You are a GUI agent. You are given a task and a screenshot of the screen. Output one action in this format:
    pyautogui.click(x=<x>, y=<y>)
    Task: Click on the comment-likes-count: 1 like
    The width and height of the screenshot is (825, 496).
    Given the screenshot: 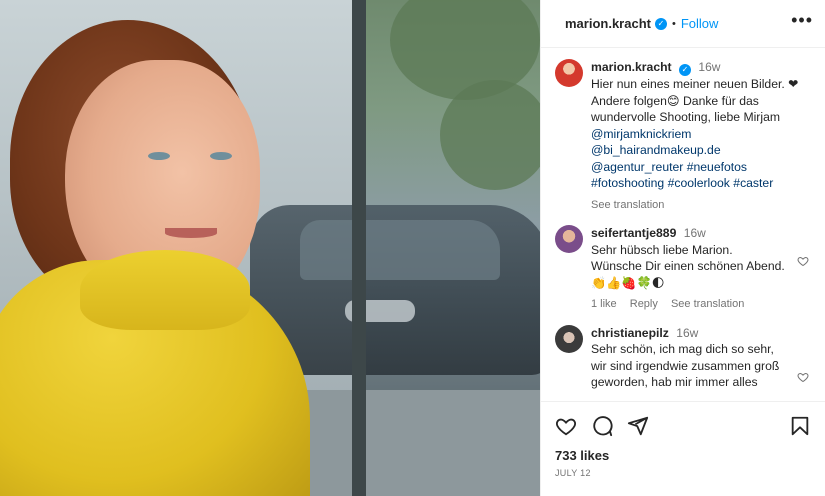 What is the action you would take?
    pyautogui.click(x=604, y=304)
    